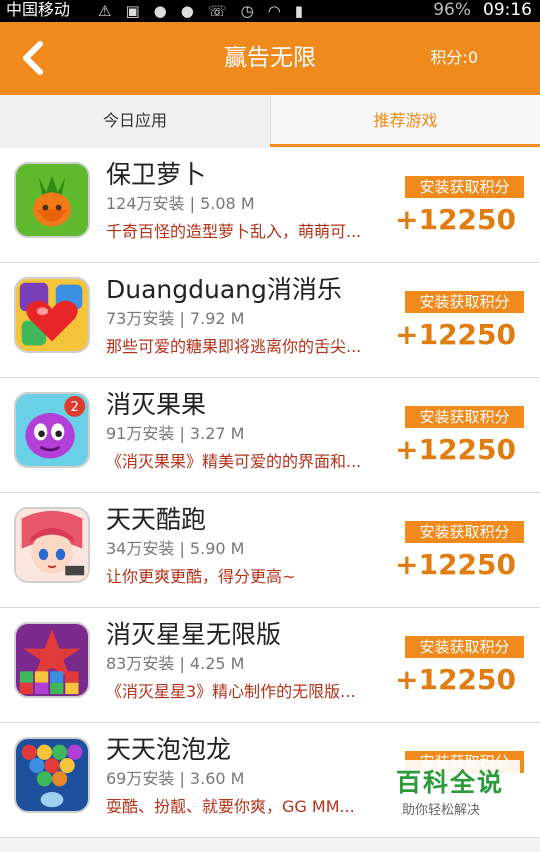 Image resolution: width=540 pixels, height=852 pixels. I want to click on runner-girl-icon, so click(52, 545).